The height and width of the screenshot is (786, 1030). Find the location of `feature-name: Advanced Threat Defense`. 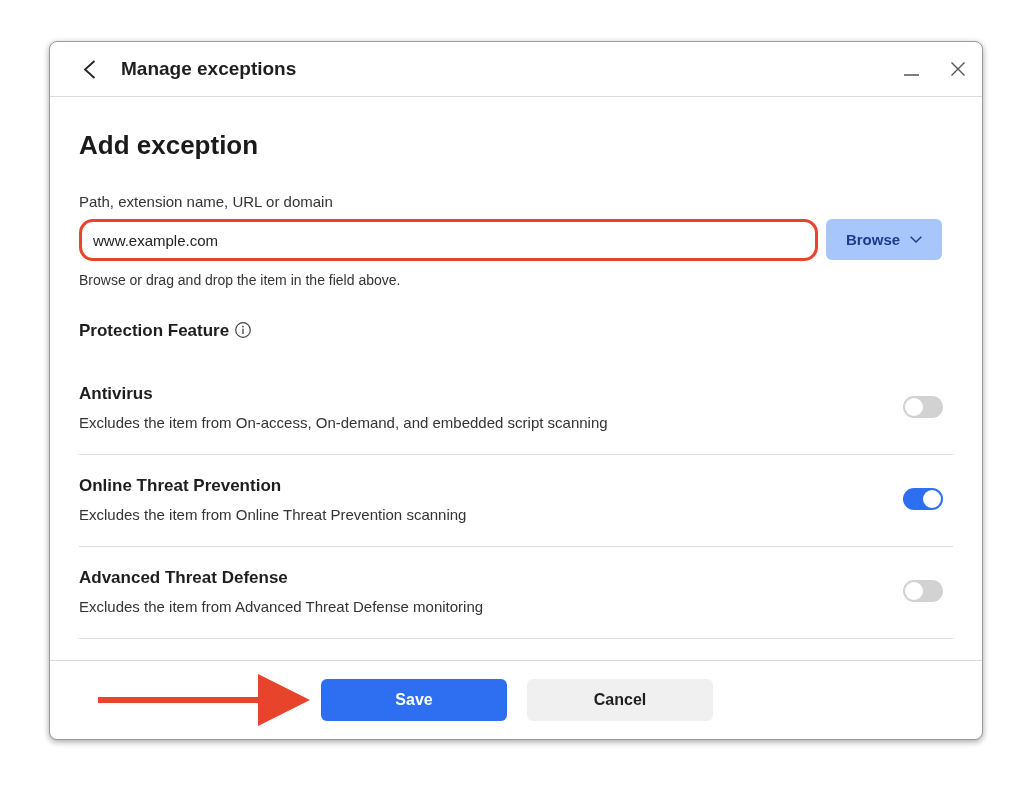

feature-name: Advanced Threat Defense is located at coordinates (184, 578).